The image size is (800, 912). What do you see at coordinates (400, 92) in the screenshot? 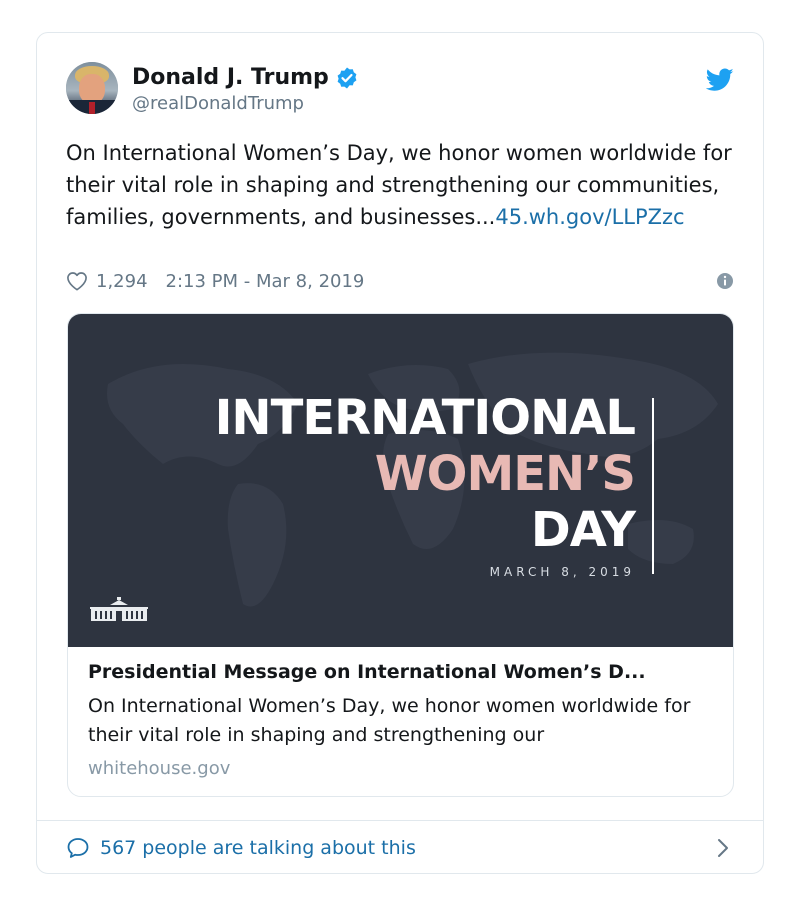
I see `tweet-header: Donald J. Trump @realDonaldTrump` at bounding box center [400, 92].